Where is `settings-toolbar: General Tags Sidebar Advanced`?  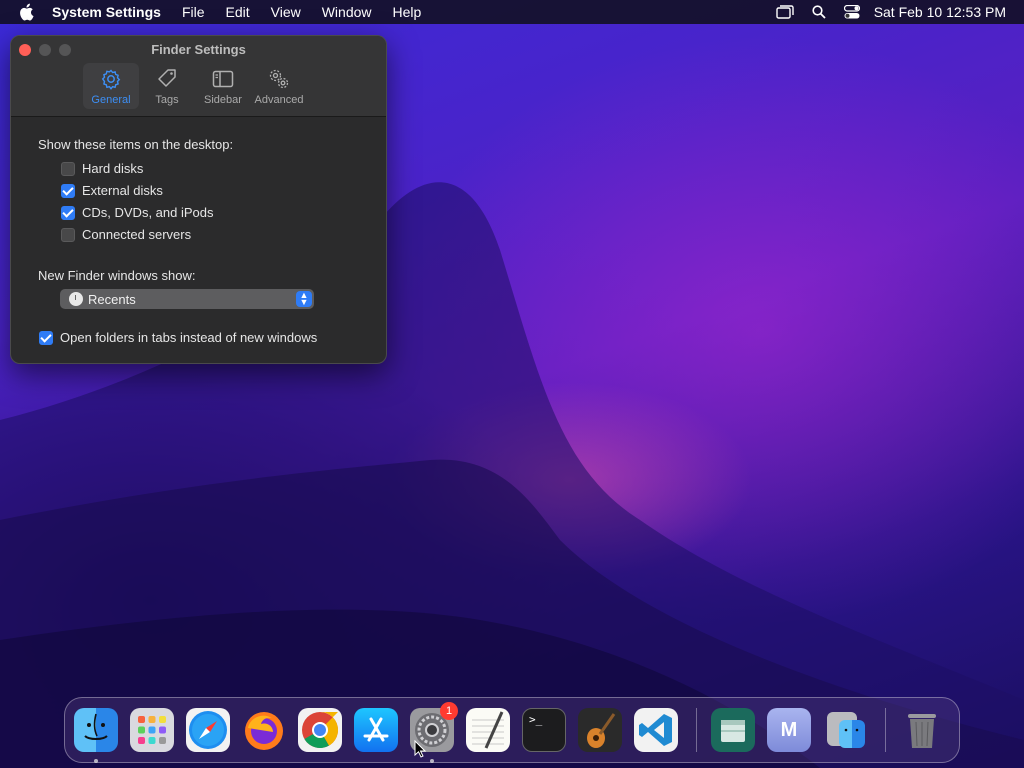 settings-toolbar: General Tags Sidebar Advanced is located at coordinates (195, 86).